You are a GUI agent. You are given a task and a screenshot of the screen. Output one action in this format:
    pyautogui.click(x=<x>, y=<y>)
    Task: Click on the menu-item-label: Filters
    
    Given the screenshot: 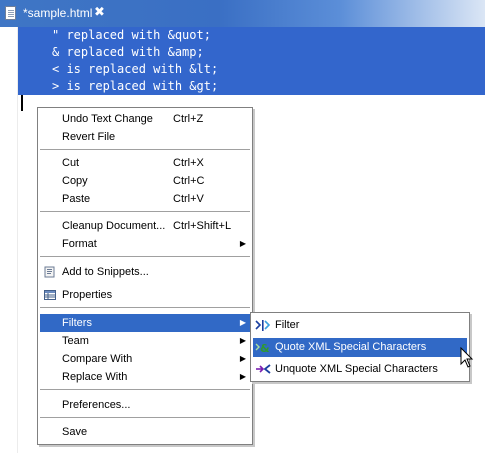 What is the action you would take?
    pyautogui.click(x=77, y=323)
    